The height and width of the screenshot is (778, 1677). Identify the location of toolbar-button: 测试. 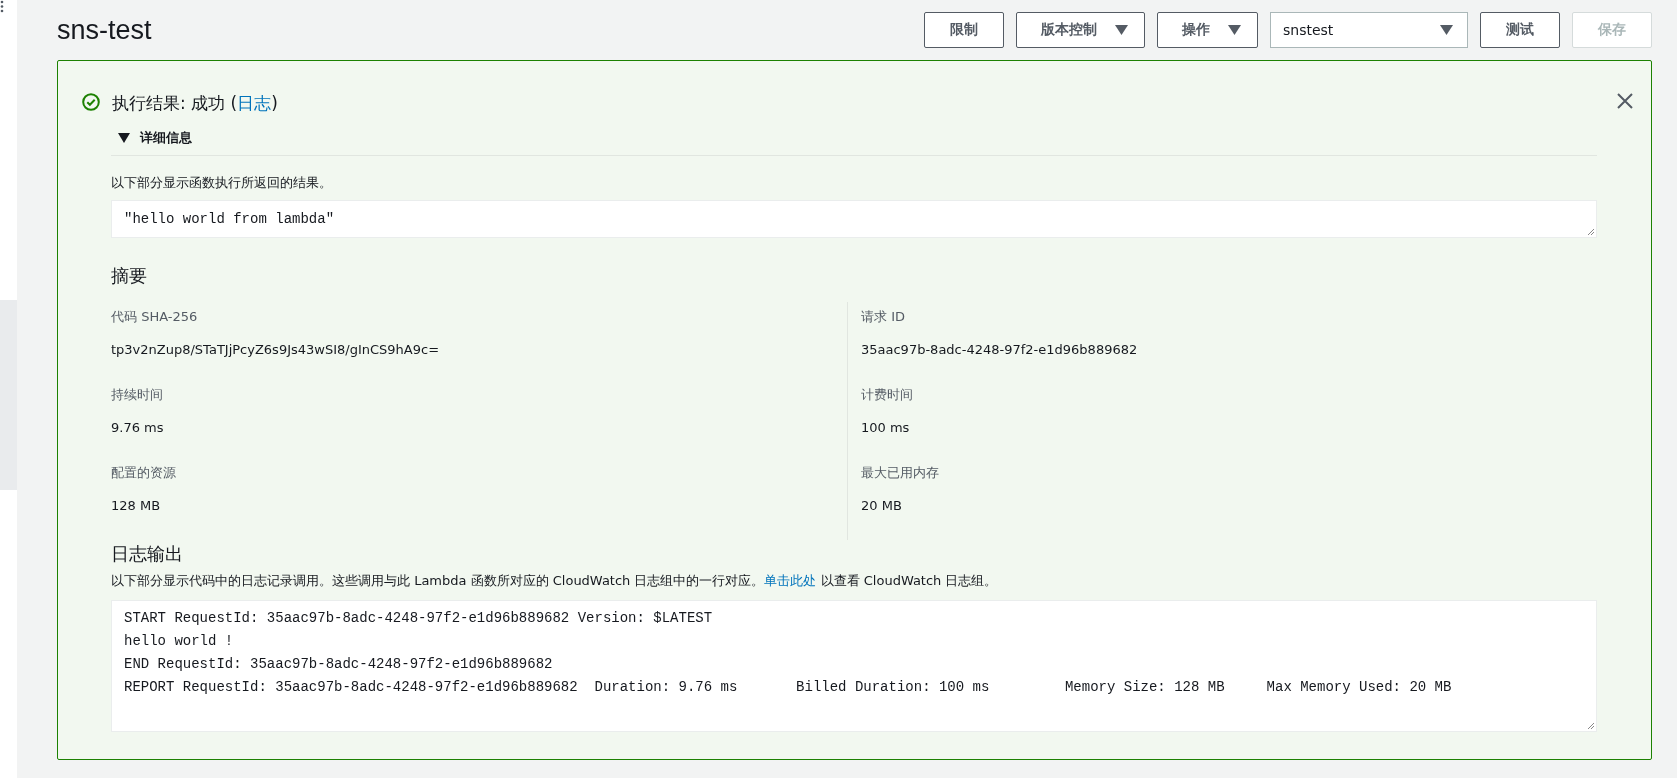
(1520, 30).